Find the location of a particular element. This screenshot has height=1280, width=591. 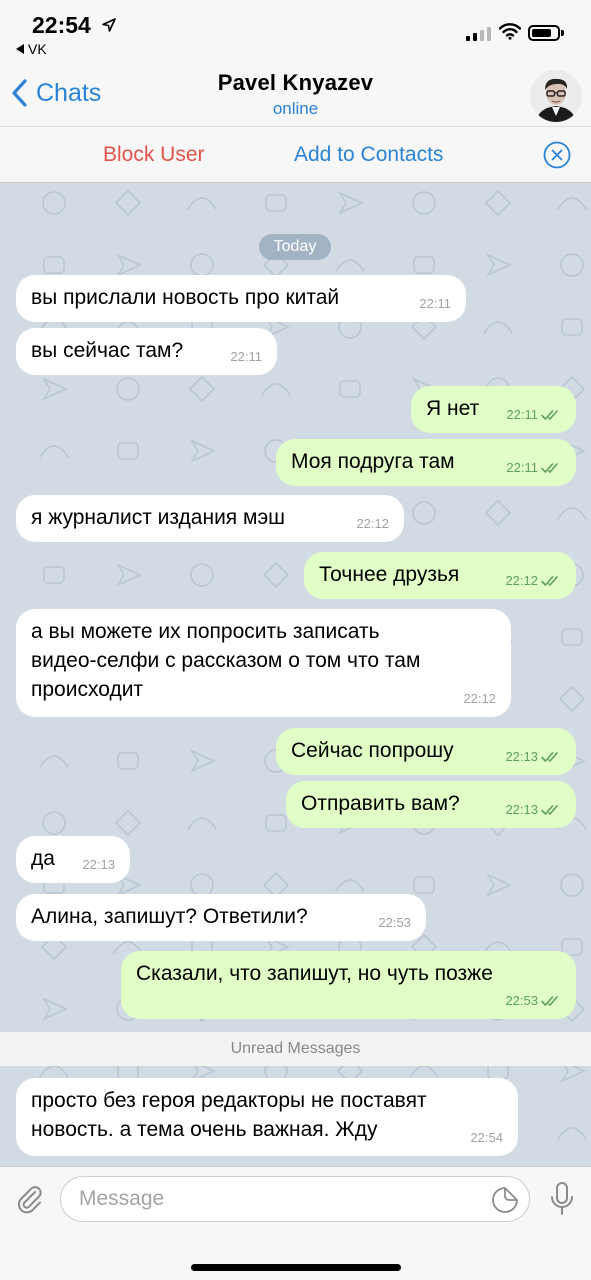

message-text: Точнее друзья is located at coordinates (389, 574).